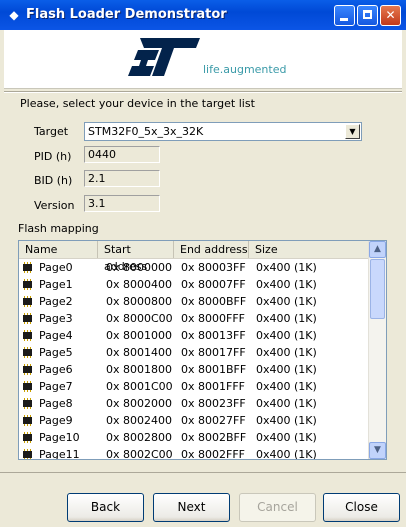 This screenshot has height=527, width=406. I want to click on logo-banner: life.augmented, so click(203, 59).